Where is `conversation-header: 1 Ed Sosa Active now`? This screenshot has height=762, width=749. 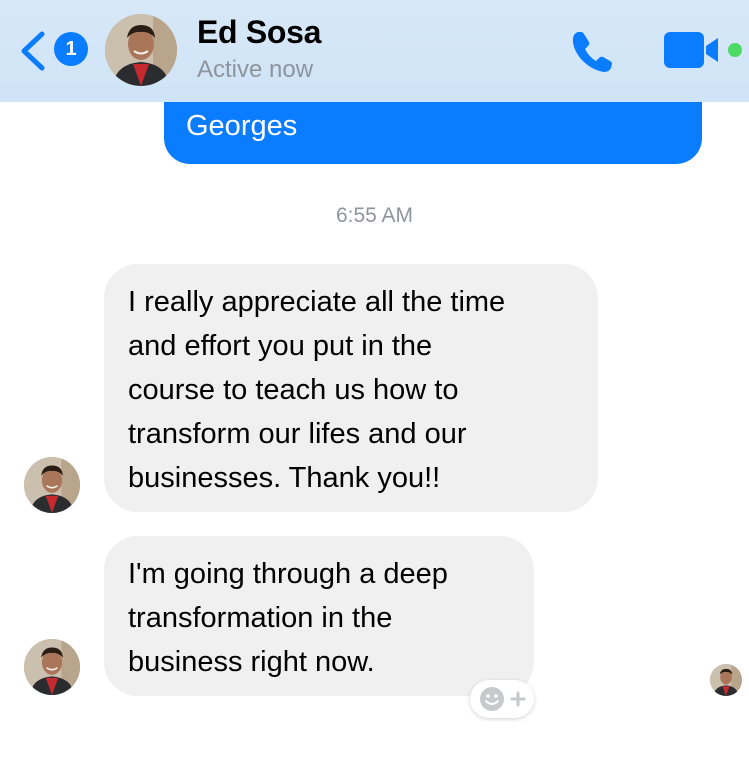
conversation-header: 1 Ed Sosa Active now is located at coordinates (374, 51).